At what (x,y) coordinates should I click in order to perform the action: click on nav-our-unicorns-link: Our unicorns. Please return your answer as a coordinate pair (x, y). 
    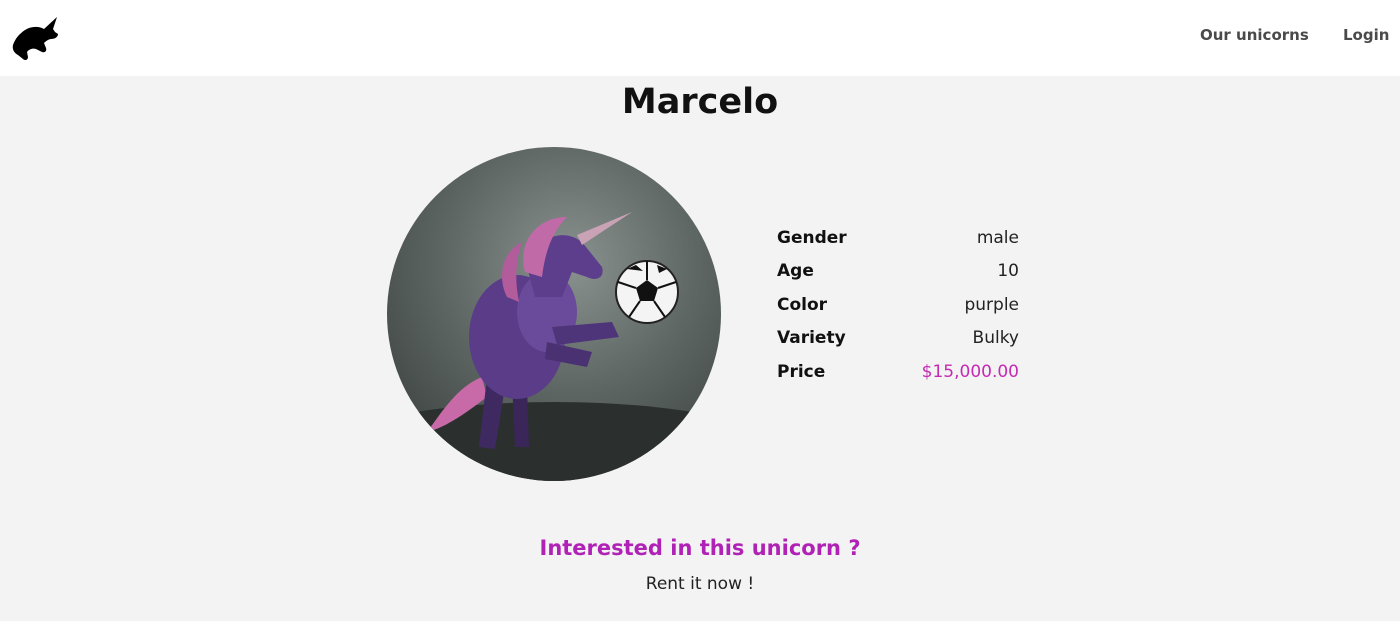
    Looking at the image, I should click on (1254, 35).